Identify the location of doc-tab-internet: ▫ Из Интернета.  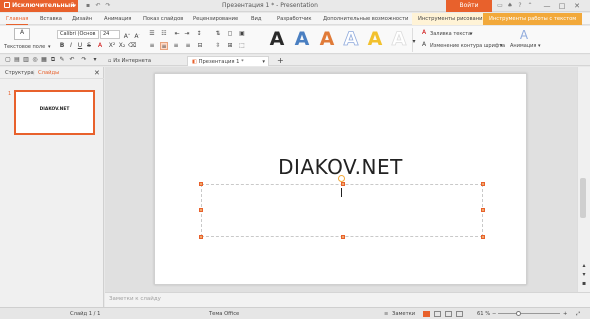
(142, 61).